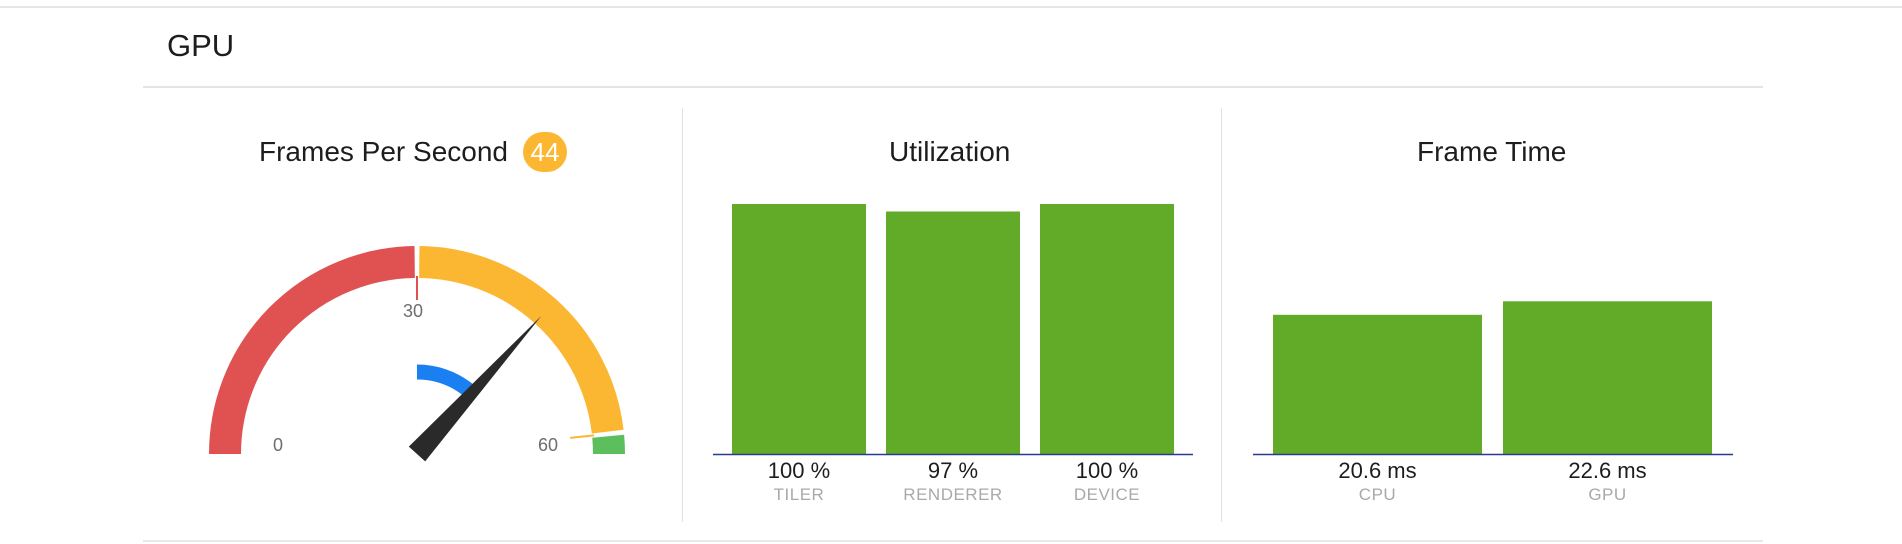  Describe the element at coordinates (1607, 494) in the screenshot. I see `bar-category-label: GPU` at that location.